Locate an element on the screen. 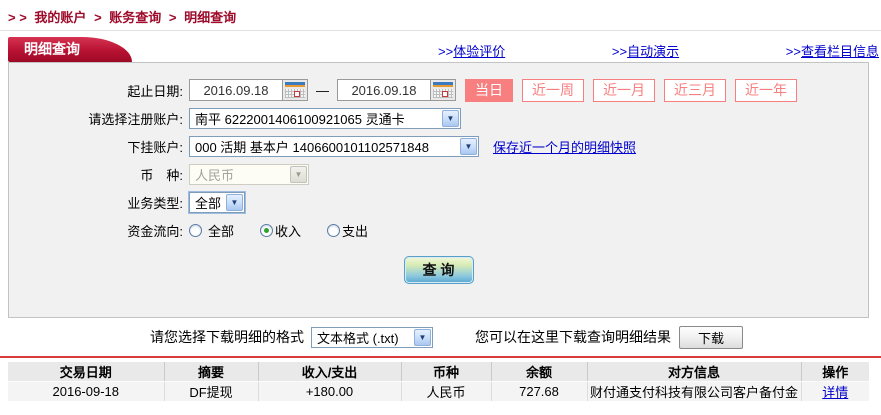 The height and width of the screenshot is (415, 881). fund-flow-row: 资金流向: 全部 收入 支出 is located at coordinates (438, 230).